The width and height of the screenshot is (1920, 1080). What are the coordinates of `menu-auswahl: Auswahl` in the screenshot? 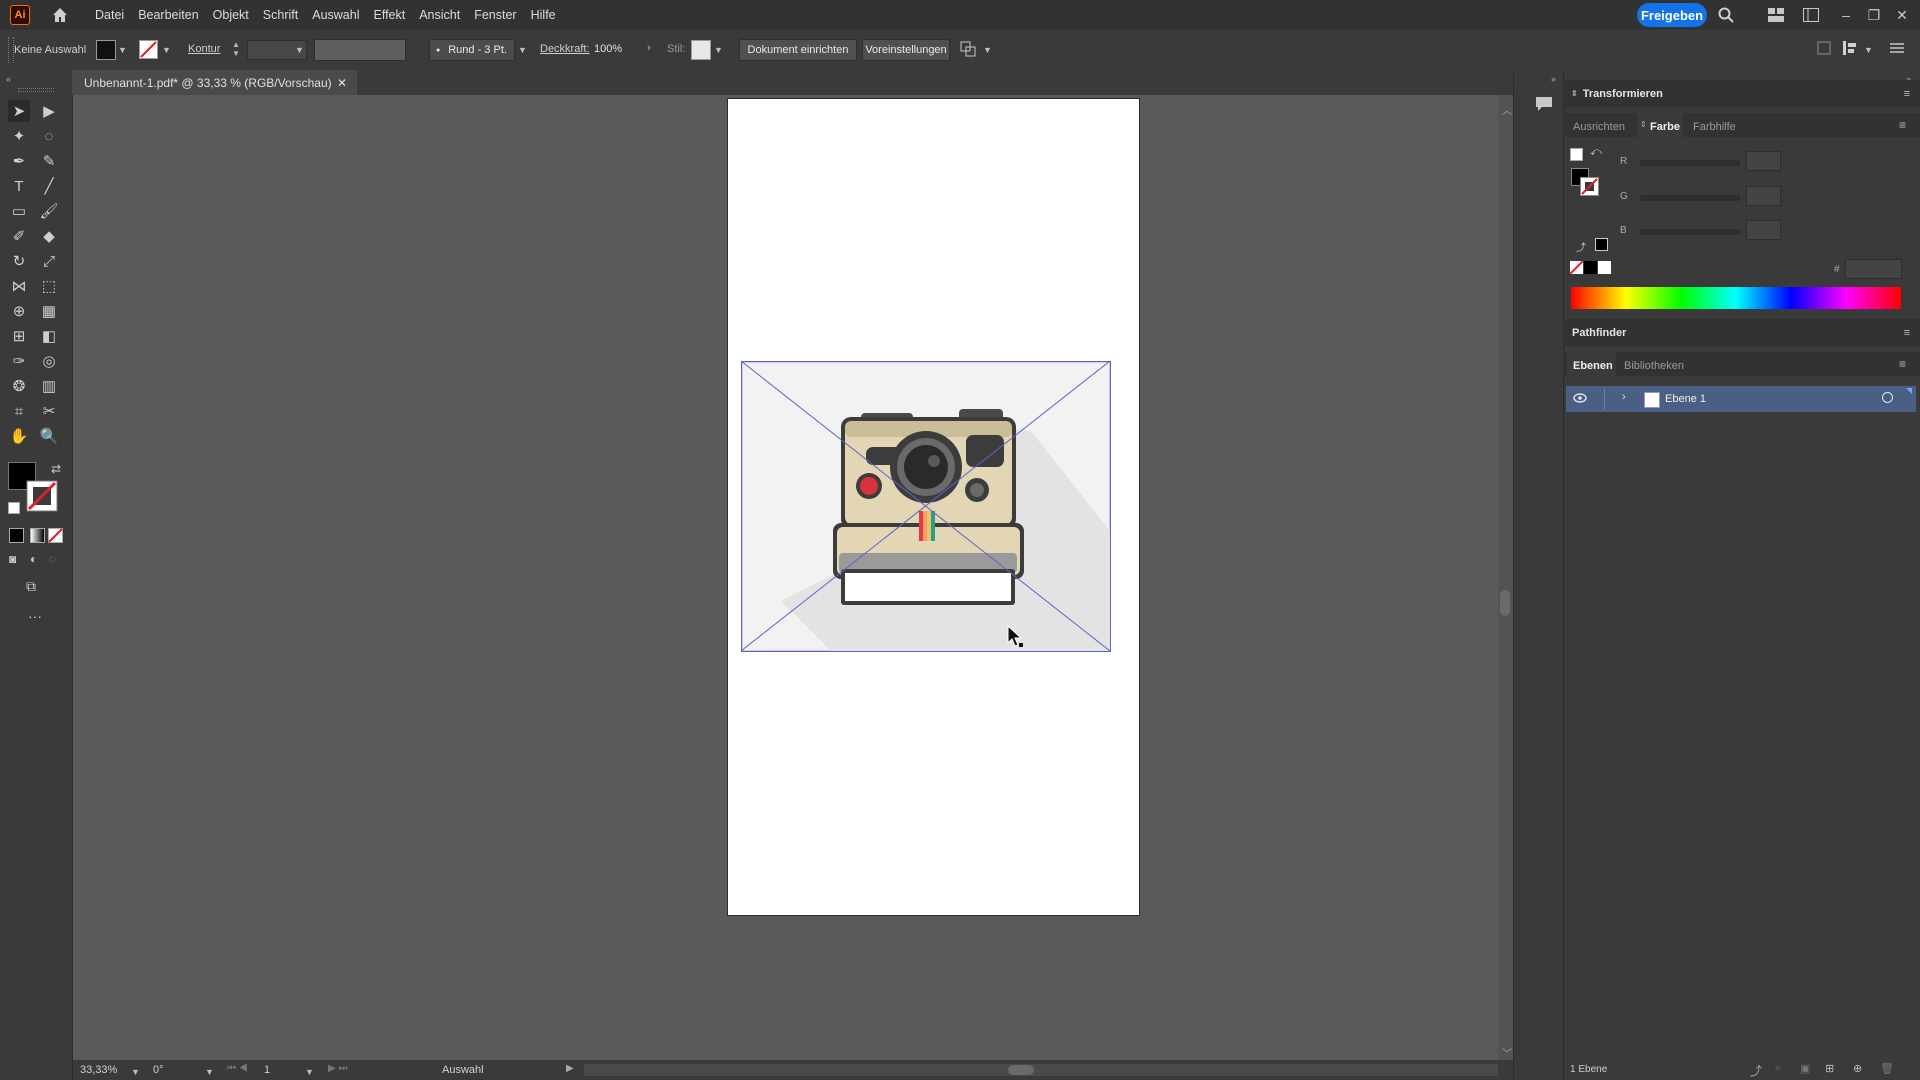 It's located at (335, 15).